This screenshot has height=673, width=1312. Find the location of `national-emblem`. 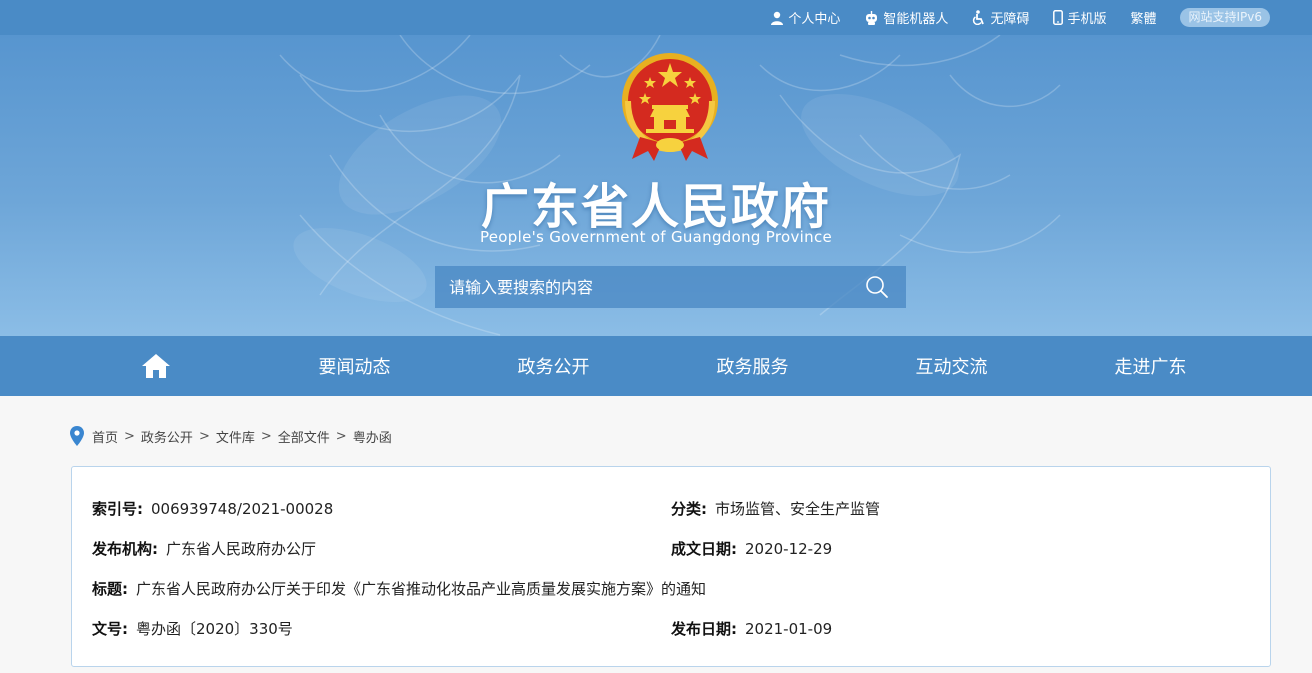

national-emblem is located at coordinates (670, 107).